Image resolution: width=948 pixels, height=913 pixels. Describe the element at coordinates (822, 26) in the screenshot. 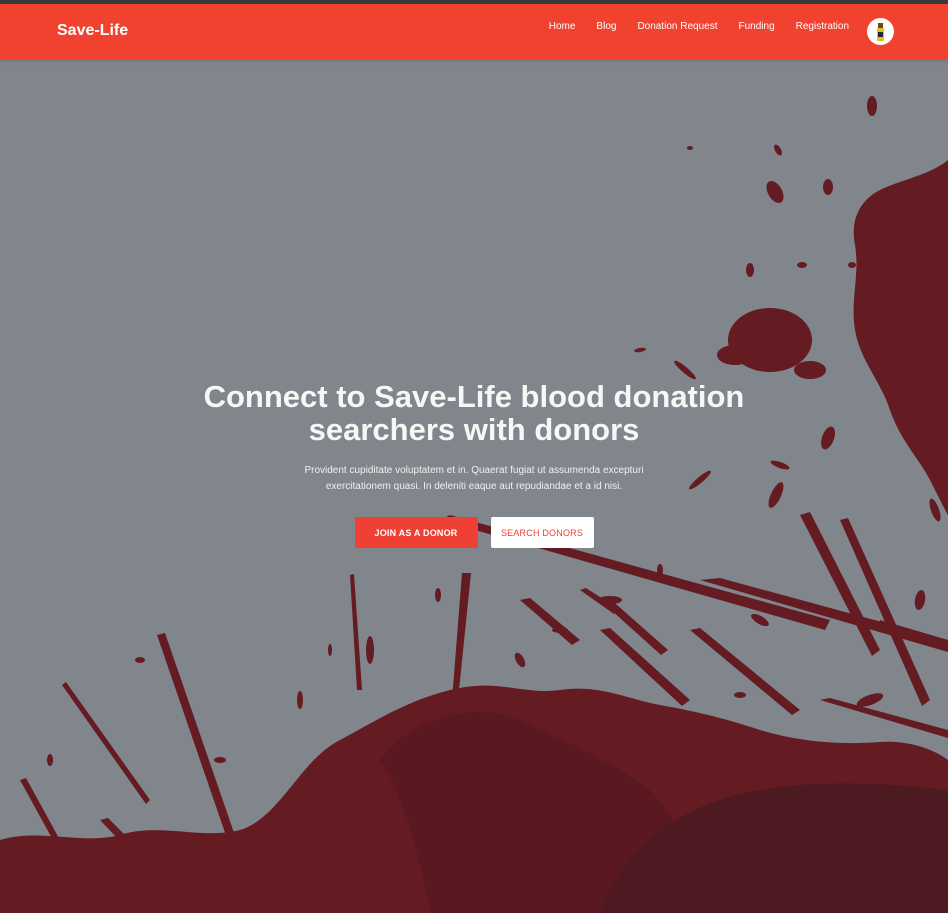

I see `nav-registration-link: Registration` at that location.